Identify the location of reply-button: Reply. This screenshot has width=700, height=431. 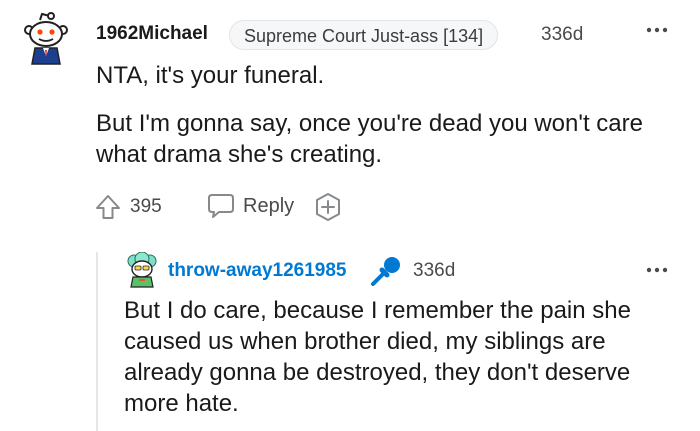
(250, 206).